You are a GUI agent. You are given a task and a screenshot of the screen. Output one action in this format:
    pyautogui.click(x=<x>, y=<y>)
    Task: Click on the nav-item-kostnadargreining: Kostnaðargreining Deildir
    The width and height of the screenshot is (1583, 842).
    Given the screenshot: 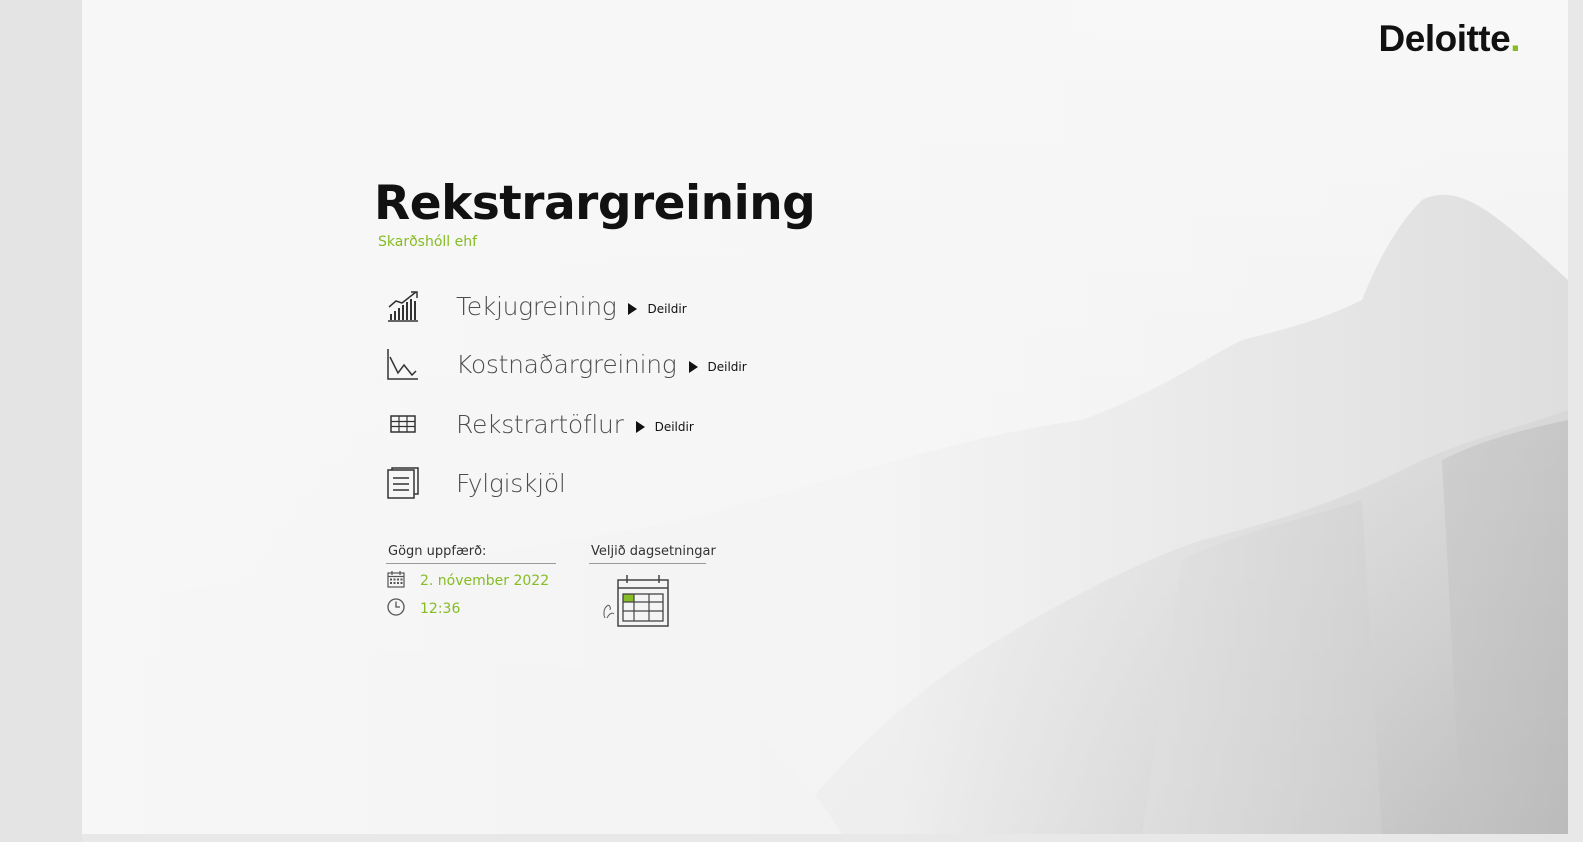 What is the action you would take?
    pyautogui.click(x=566, y=364)
    